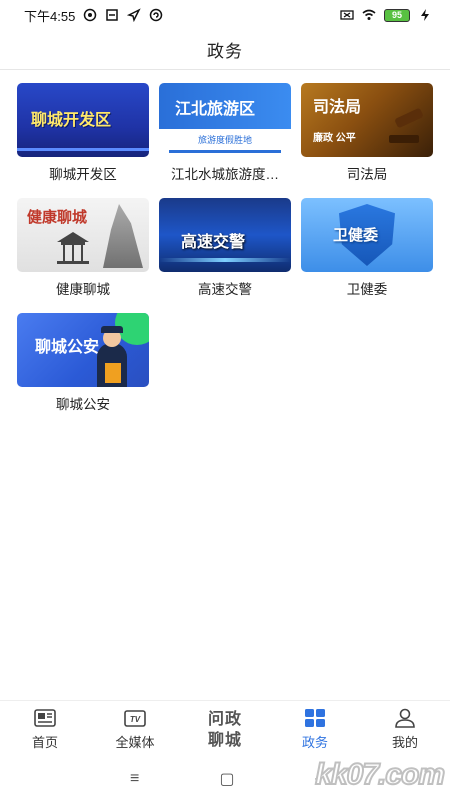 This screenshot has height=800, width=450. I want to click on sim-x-icon, so click(347, 15).